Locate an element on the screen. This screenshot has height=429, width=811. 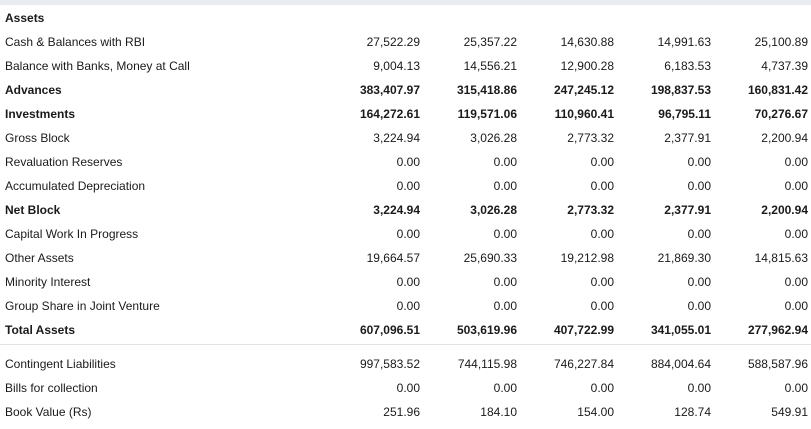
value-cell-col-2: 184.10 is located at coordinates (498, 412).